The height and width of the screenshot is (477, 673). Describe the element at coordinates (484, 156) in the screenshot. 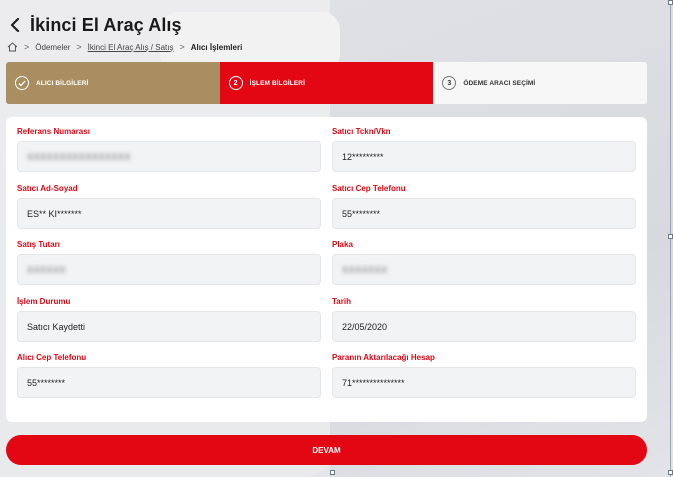

I see `satici-tckn-input: 12*********` at that location.